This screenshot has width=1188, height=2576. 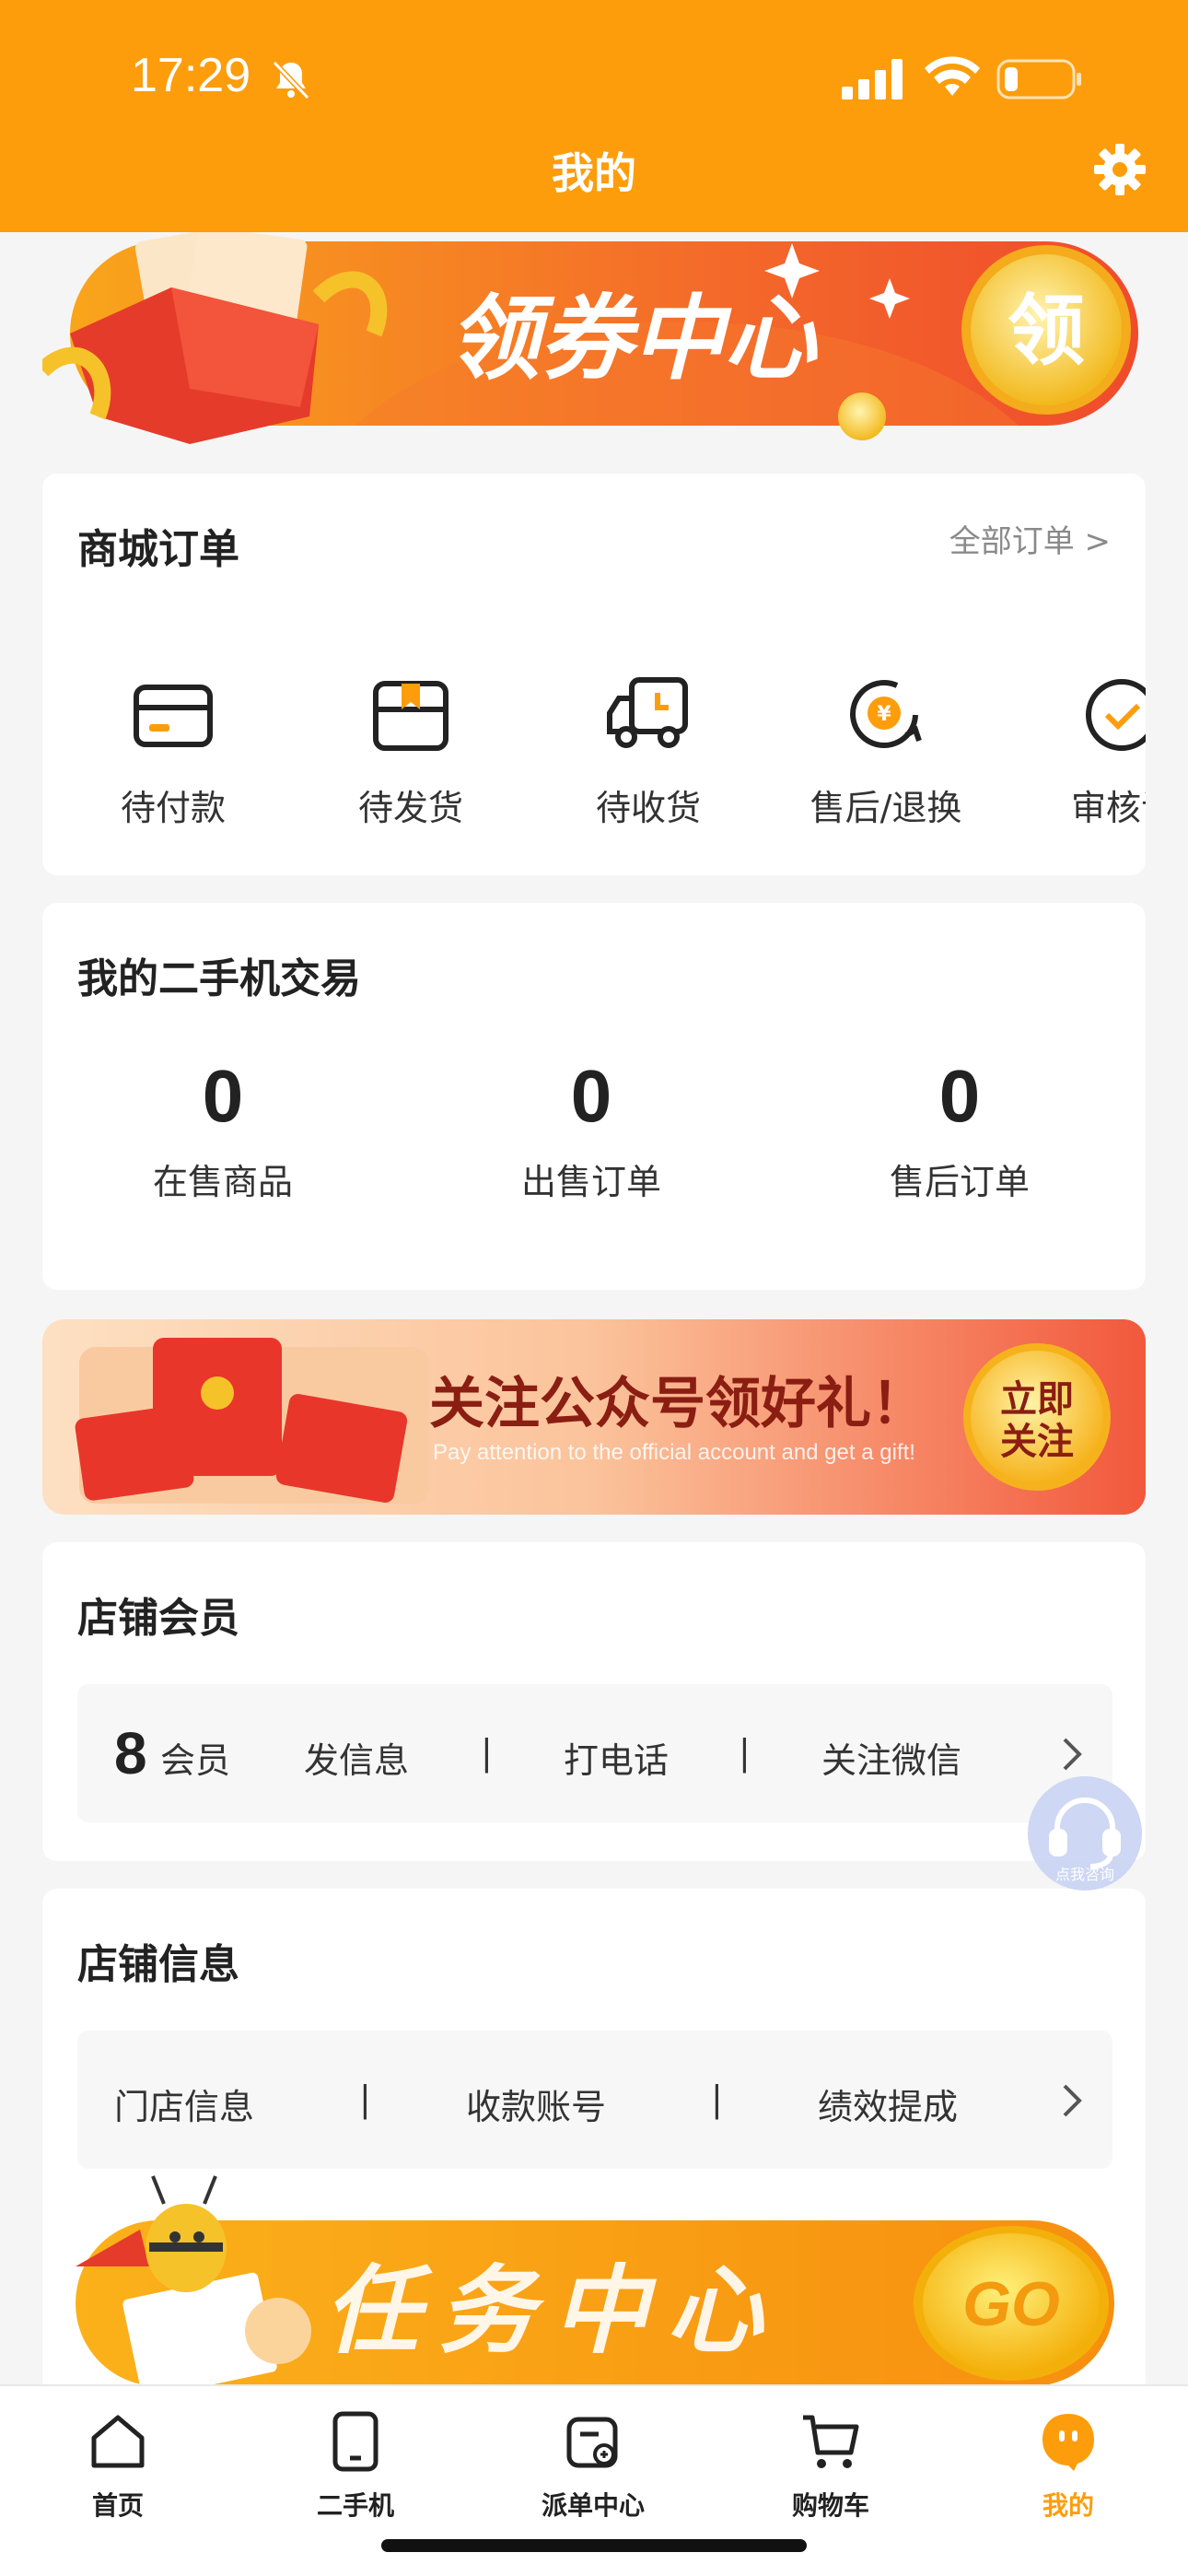 What do you see at coordinates (677, 1404) in the screenshot?
I see `follow-banner-title: 关注公众号领好礼！` at bounding box center [677, 1404].